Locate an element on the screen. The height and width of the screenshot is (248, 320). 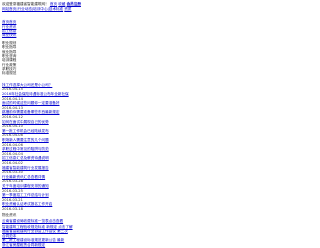
register-link: 会员注册 is located at coordinates (74, 4).